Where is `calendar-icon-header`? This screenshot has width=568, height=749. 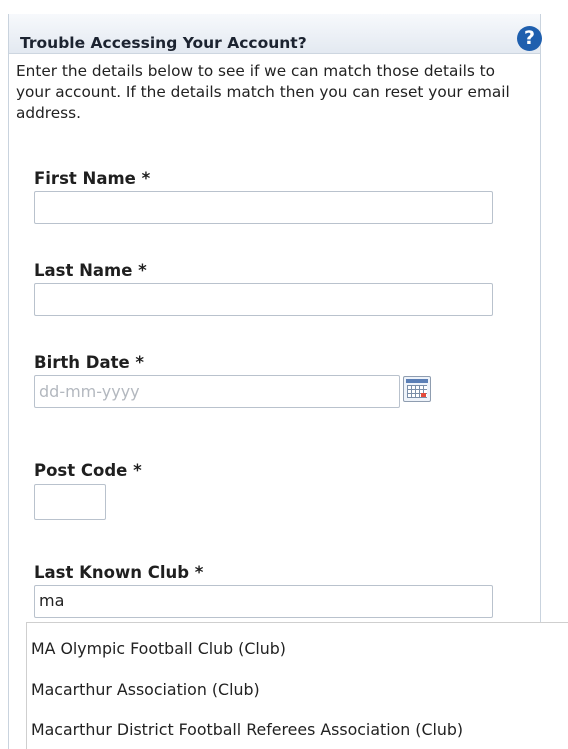 calendar-icon-header is located at coordinates (417, 381).